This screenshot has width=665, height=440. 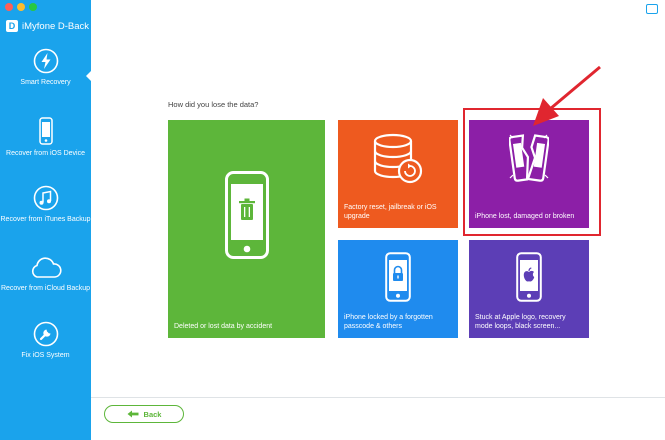 I want to click on app-title: iMyfone D-Back, so click(x=56, y=26).